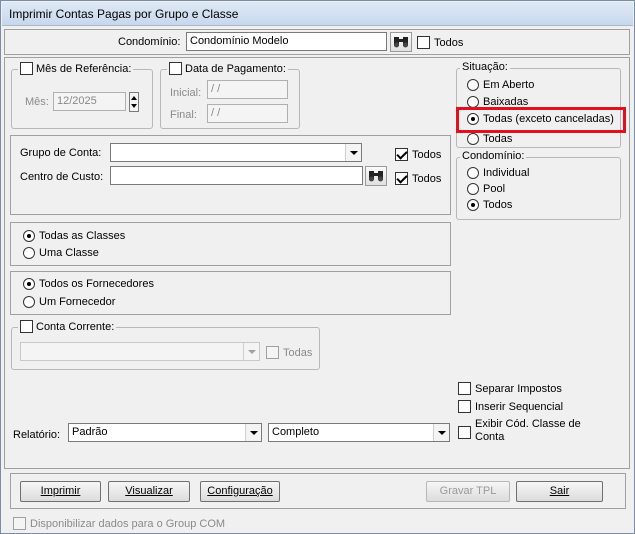  I want to click on situacao-option-em-aberto: Em Aberto, so click(500, 85).